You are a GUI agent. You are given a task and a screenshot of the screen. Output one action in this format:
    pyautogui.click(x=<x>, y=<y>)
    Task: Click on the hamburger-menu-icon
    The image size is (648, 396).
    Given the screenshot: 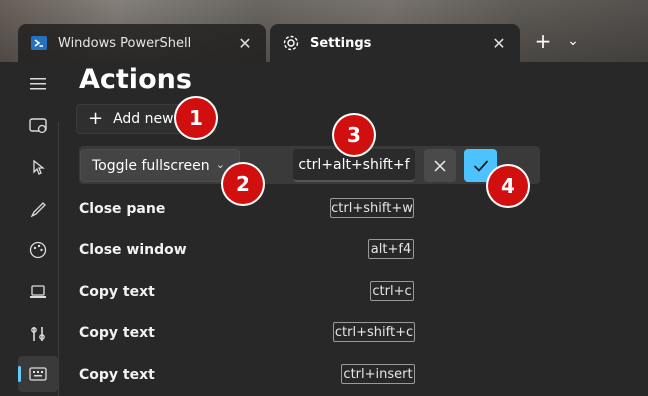 What is the action you would take?
    pyautogui.click(x=38, y=84)
    